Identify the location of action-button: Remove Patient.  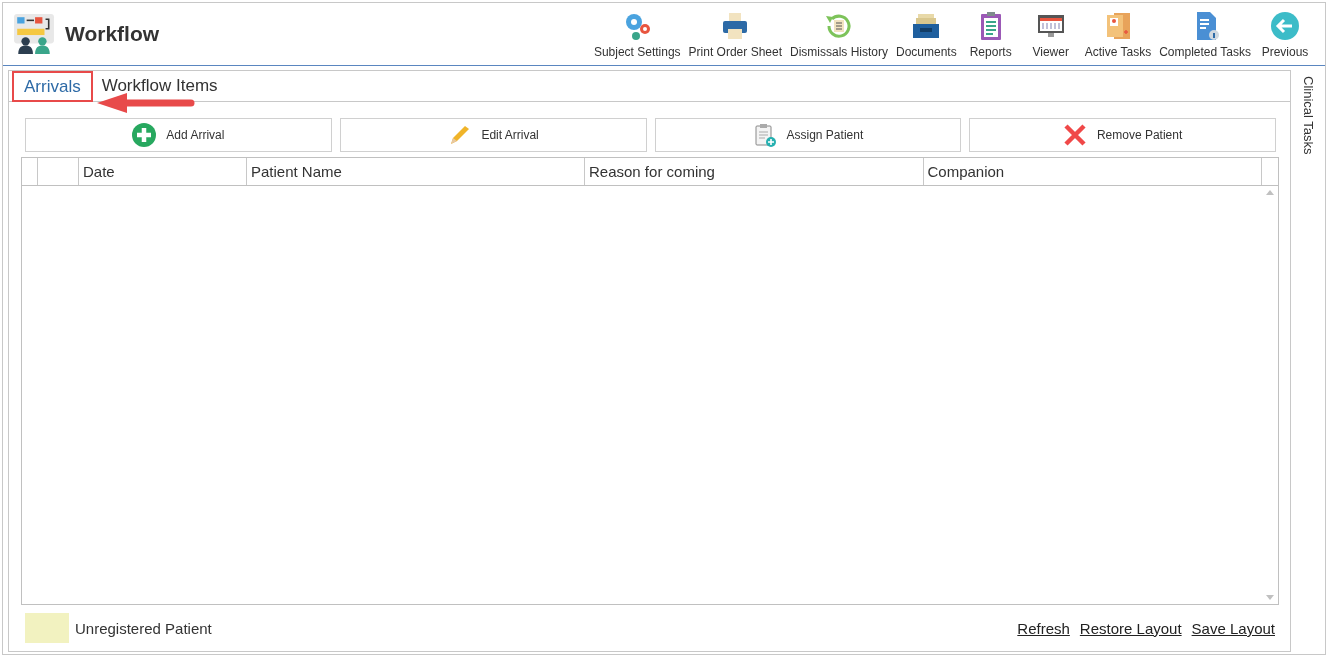
(1122, 135).